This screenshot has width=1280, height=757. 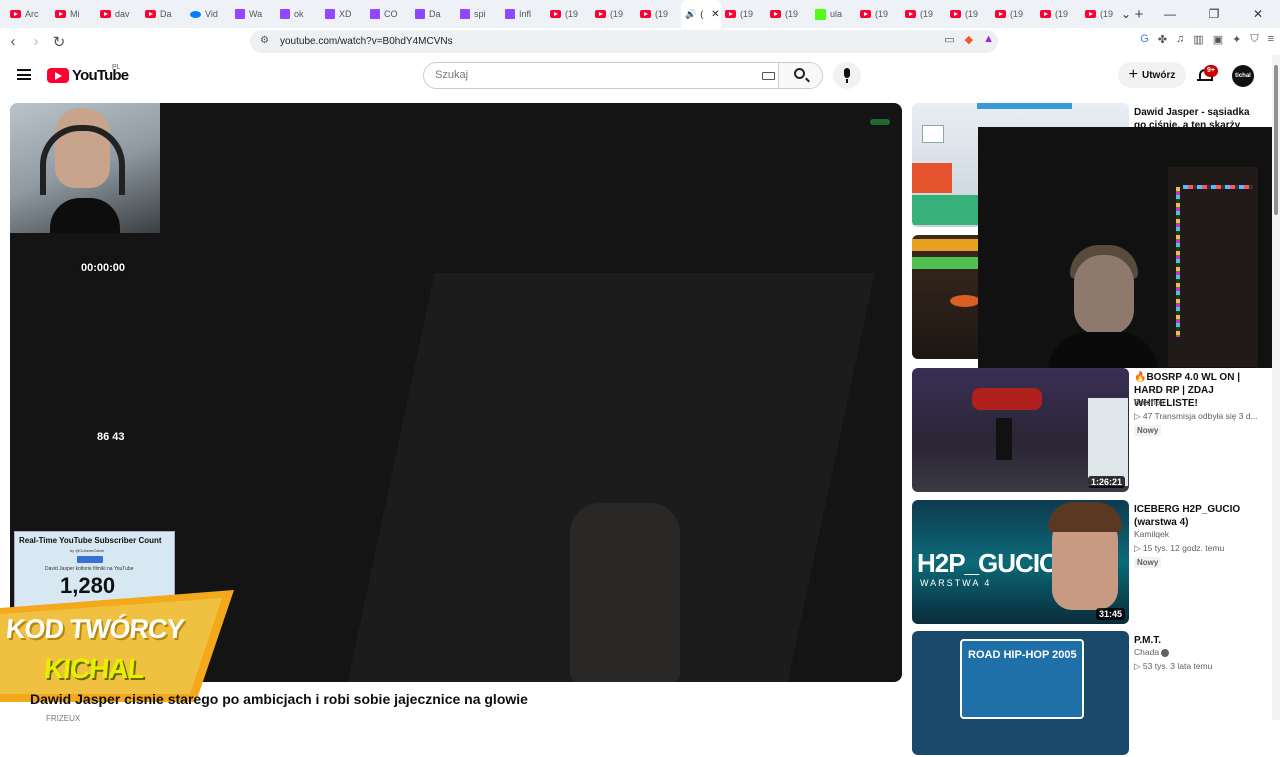 I want to click on search-icon, so click(x=799, y=73).